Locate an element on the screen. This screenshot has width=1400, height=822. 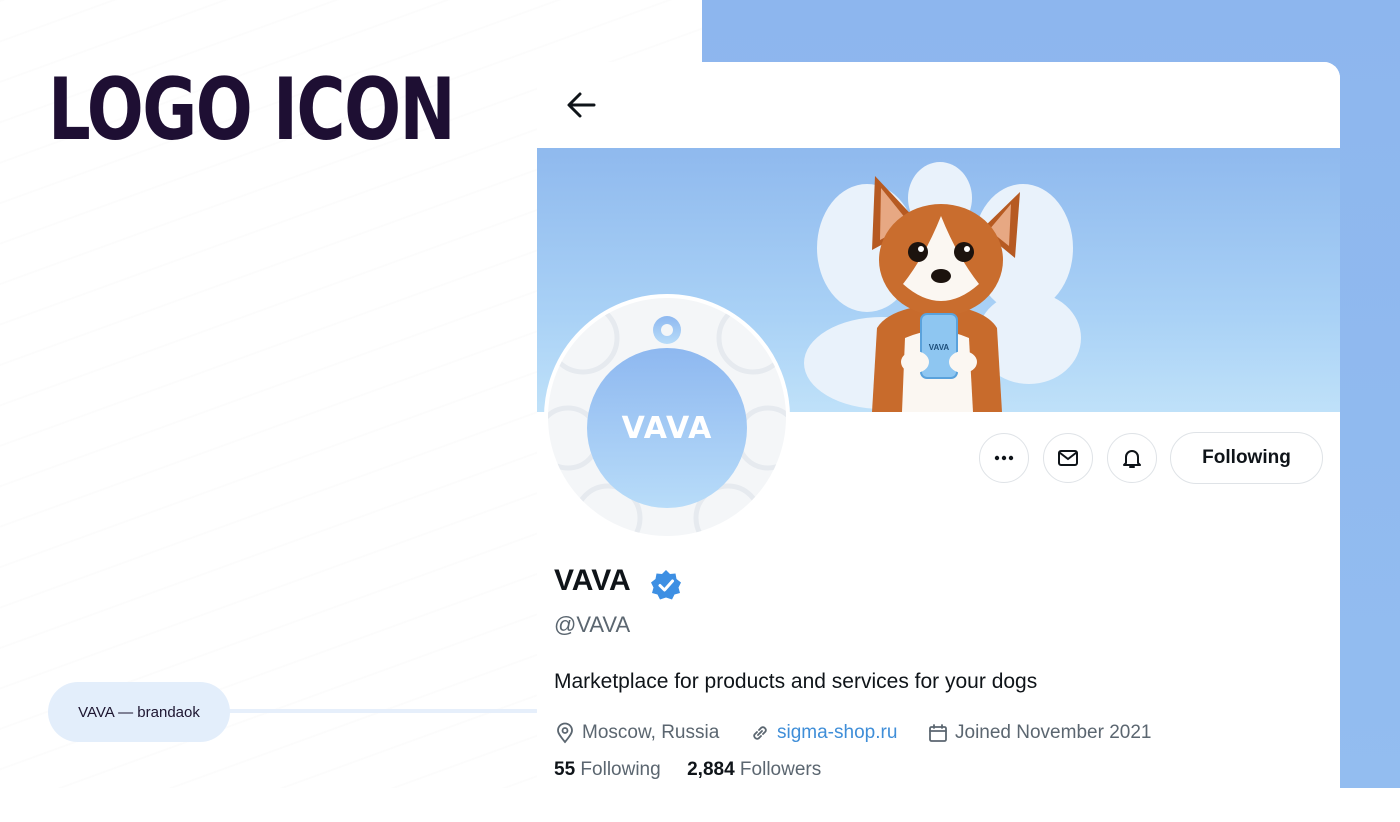
brand-caption-pill: VAVA — brandaok is located at coordinates (139, 712).